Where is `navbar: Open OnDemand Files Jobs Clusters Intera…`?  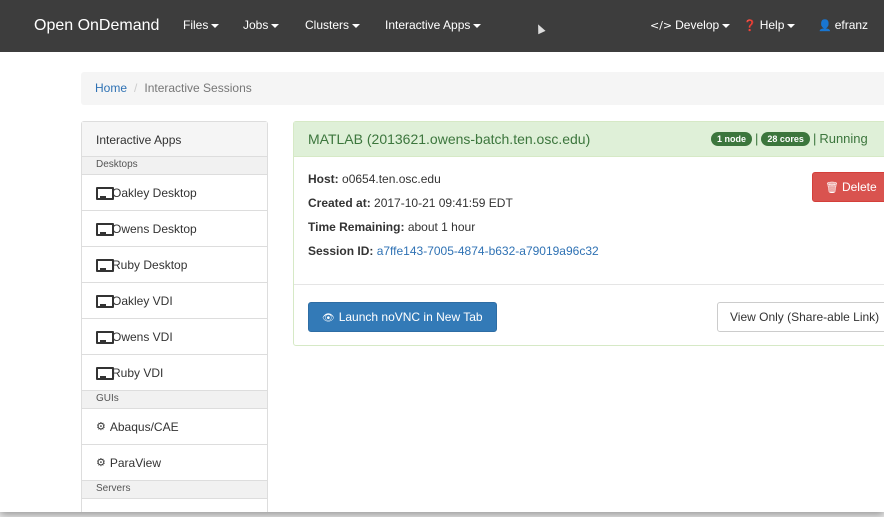 navbar: Open OnDemand Files Jobs Clusters Intera… is located at coordinates (442, 26).